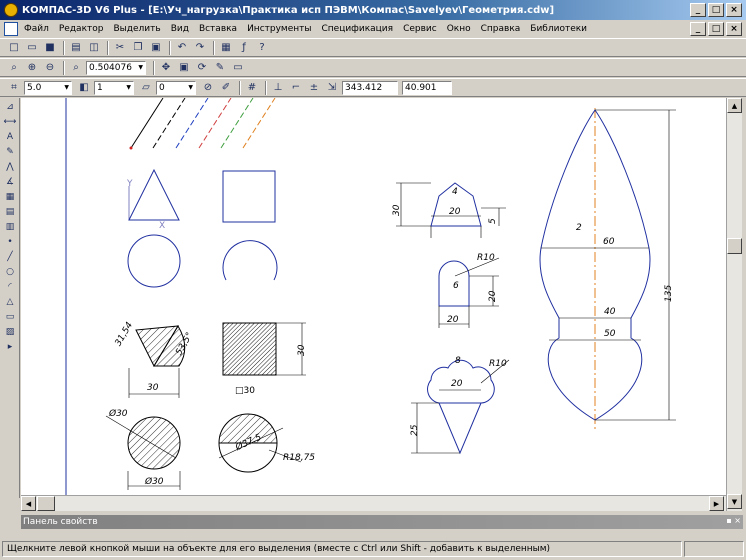  What do you see at coordinates (264, 359) in the screenshot?
I see `hatched-square: 30 □30` at bounding box center [264, 359].